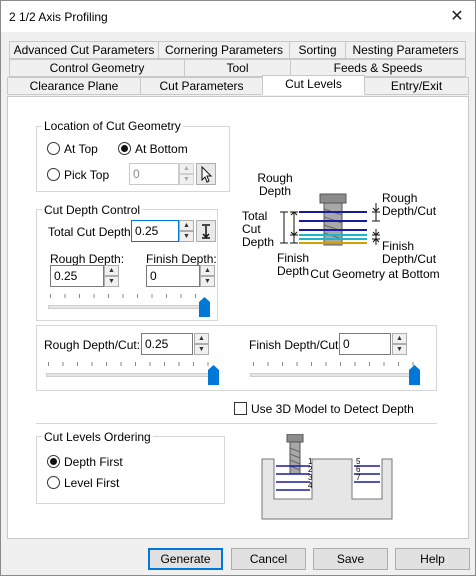 The image size is (476, 576). I want to click on at-bottom-radio, so click(124, 148).